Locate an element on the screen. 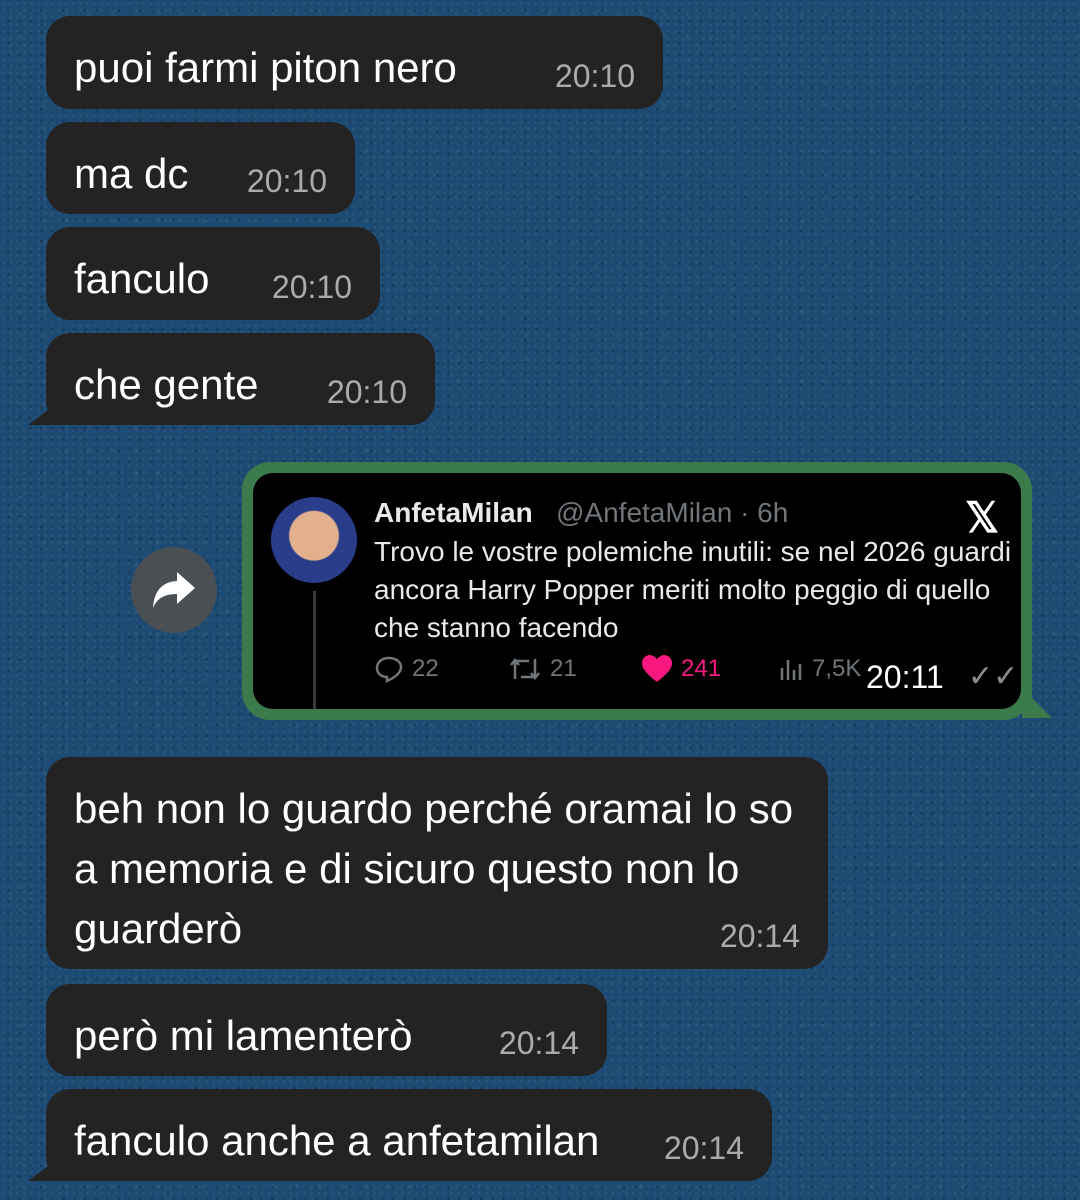 Image resolution: width=1080 pixels, height=1200 pixels. heart-icon is located at coordinates (657, 668).